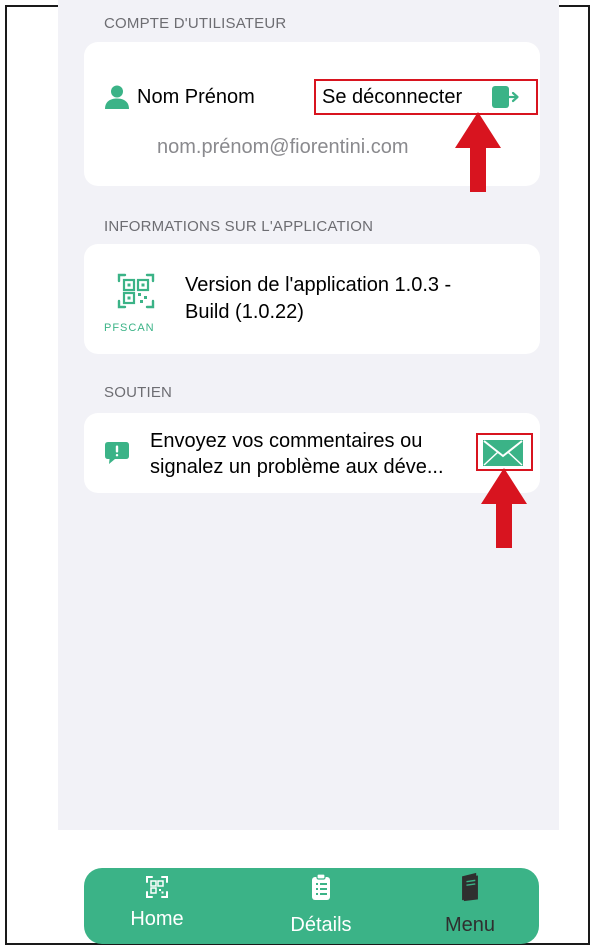 The image size is (595, 948). I want to click on feedback-bubble-icon, so click(117, 453).